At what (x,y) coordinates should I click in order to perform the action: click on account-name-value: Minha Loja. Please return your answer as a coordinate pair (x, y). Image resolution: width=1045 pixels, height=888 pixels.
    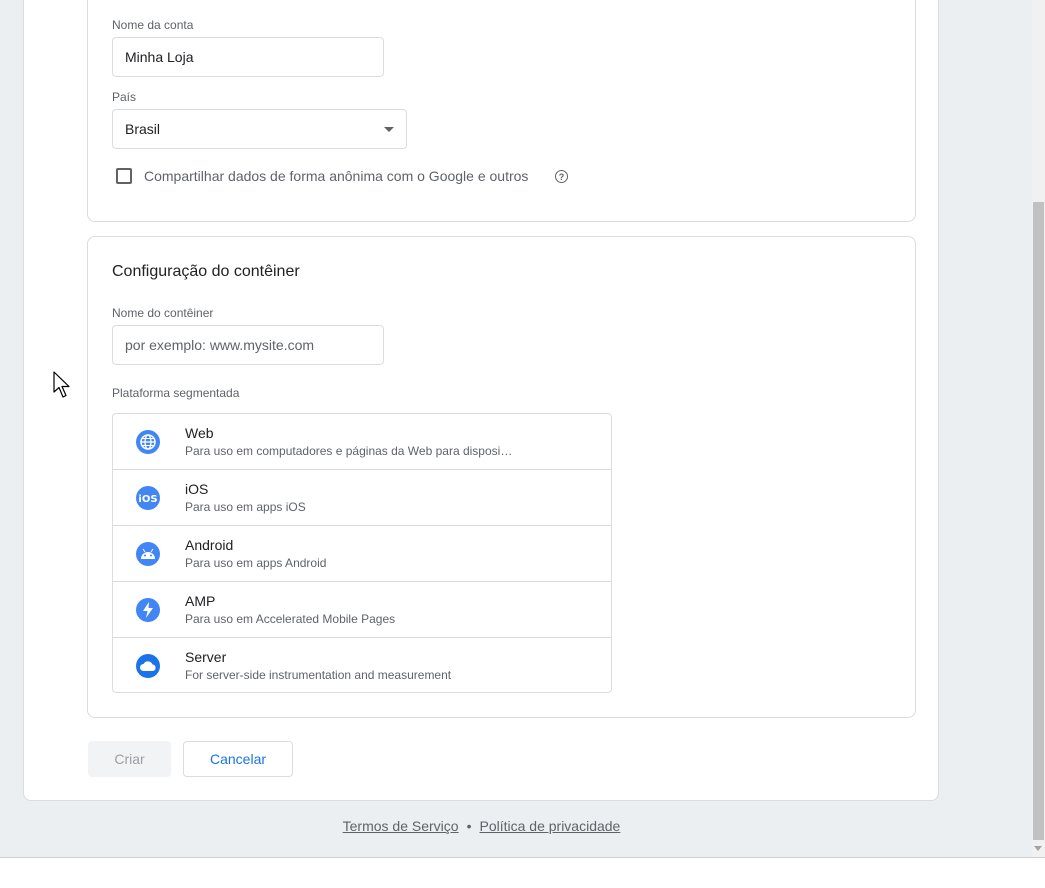
    Looking at the image, I should click on (159, 57).